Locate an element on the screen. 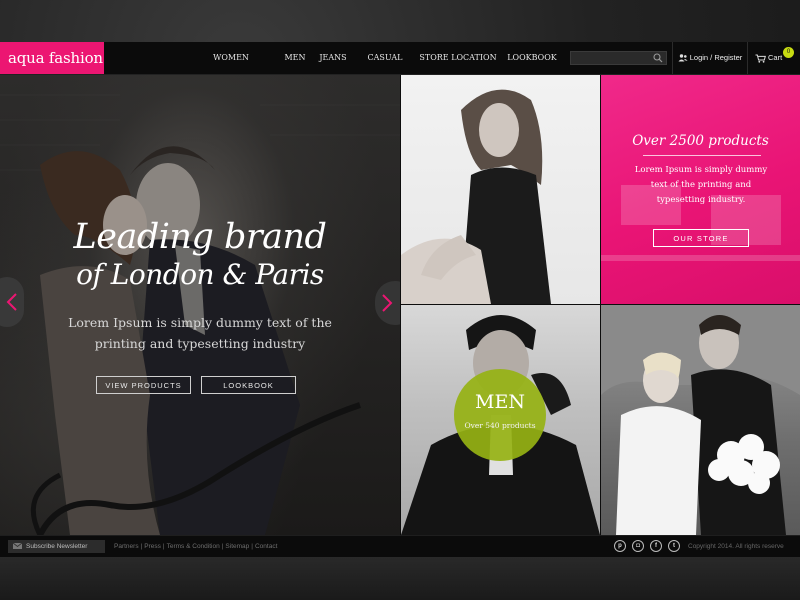 The width and height of the screenshot is (800, 600). mail-icon is located at coordinates (17, 546).